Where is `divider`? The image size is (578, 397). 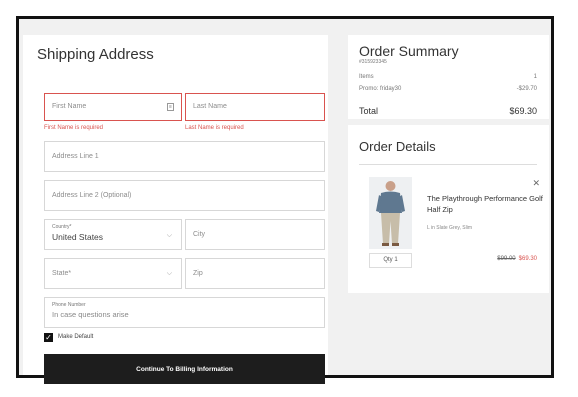 divider is located at coordinates (448, 164).